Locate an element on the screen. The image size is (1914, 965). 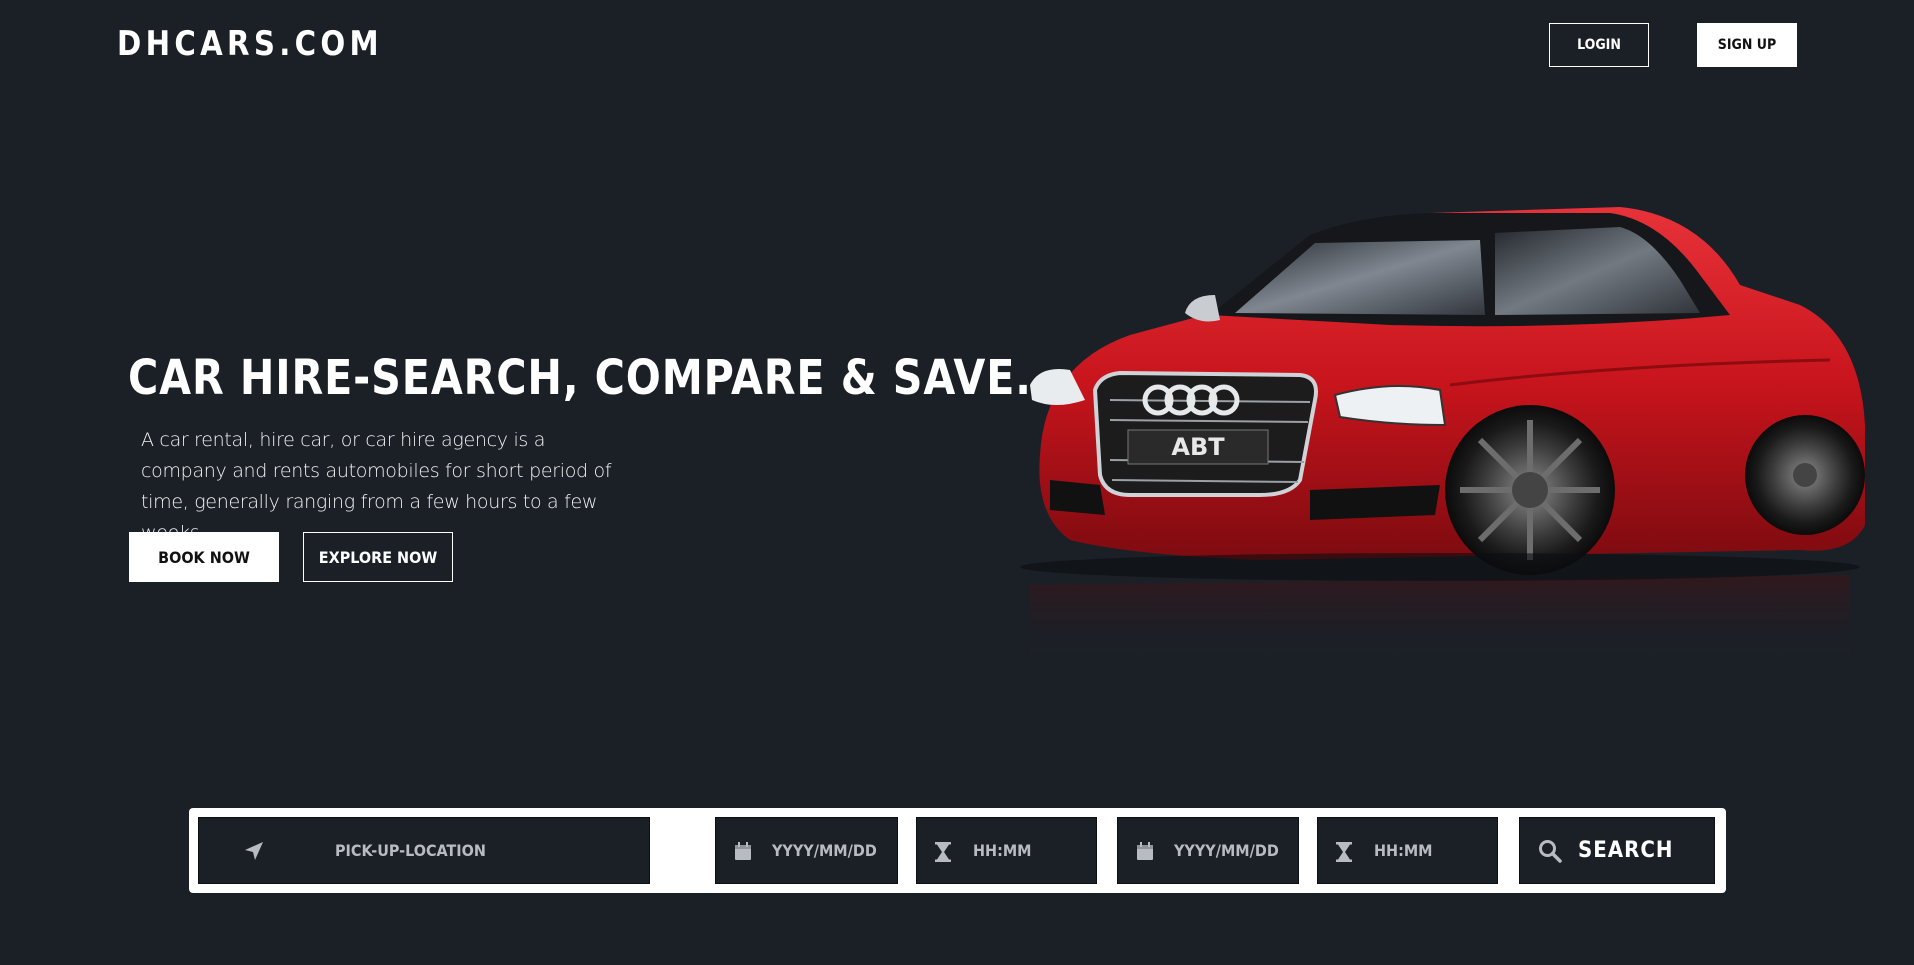
search-button: SEARCH is located at coordinates (1617, 850).